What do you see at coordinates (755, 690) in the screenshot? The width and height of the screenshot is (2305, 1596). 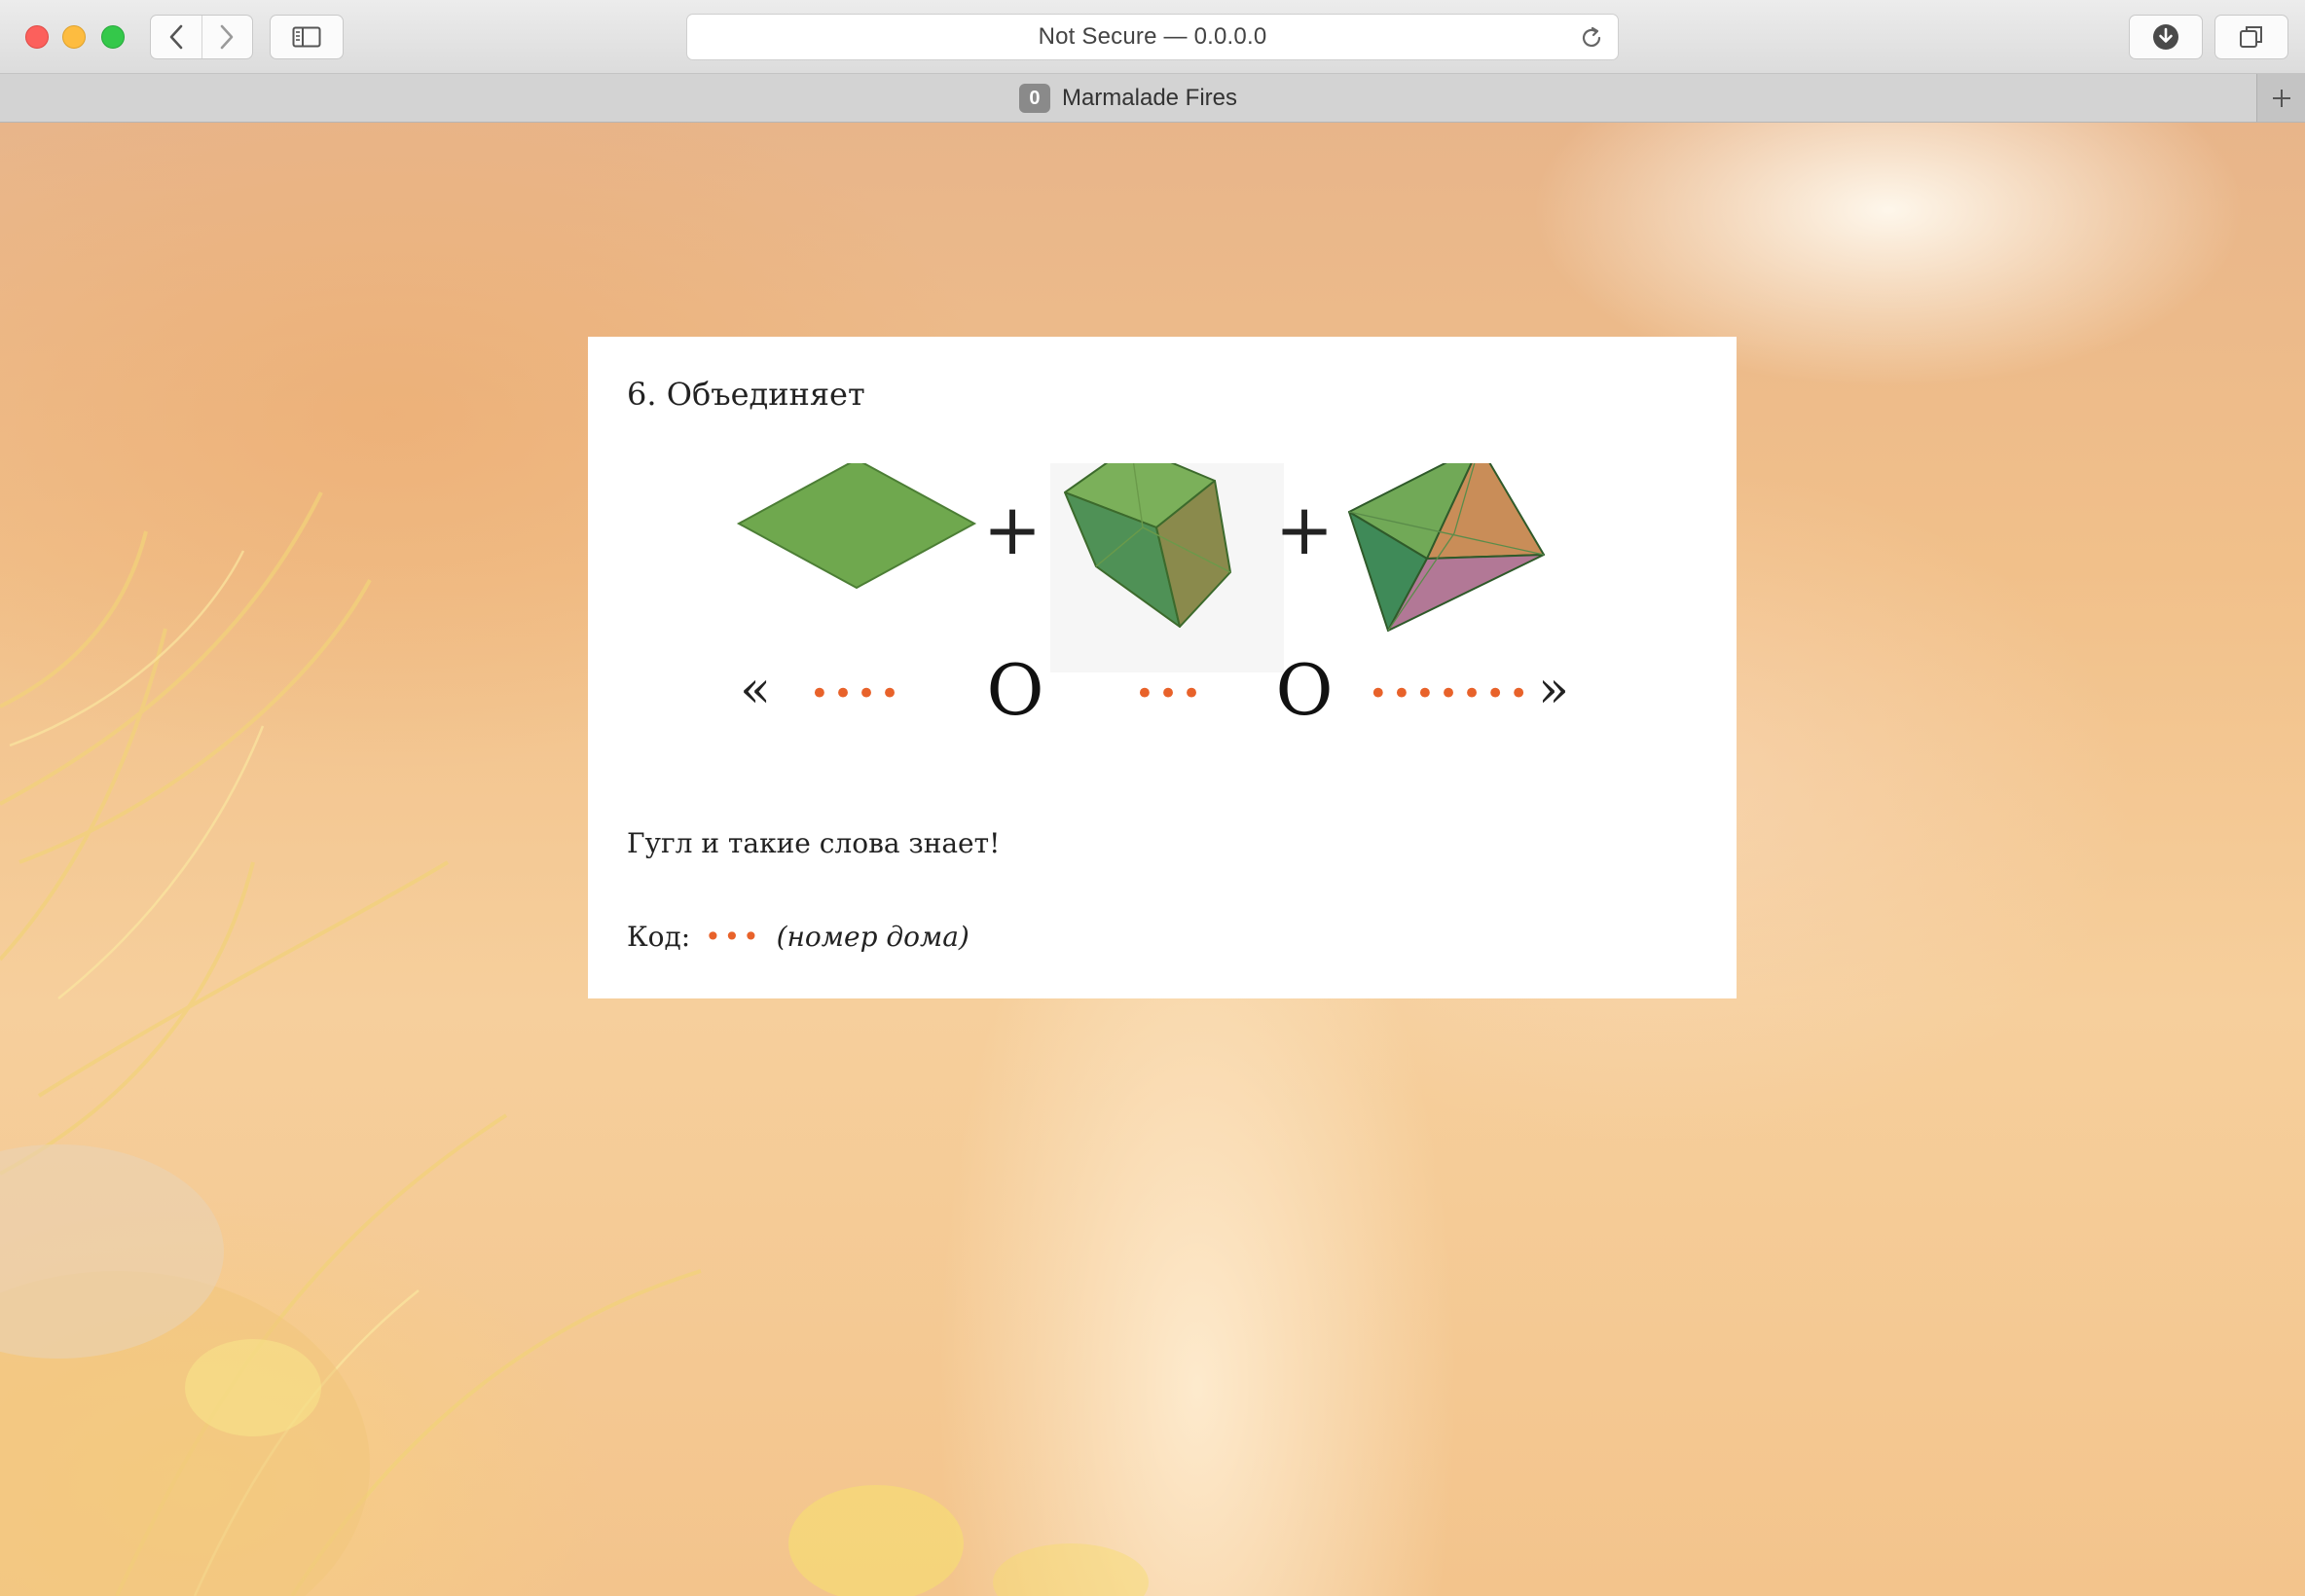 I see `left-quote: «` at bounding box center [755, 690].